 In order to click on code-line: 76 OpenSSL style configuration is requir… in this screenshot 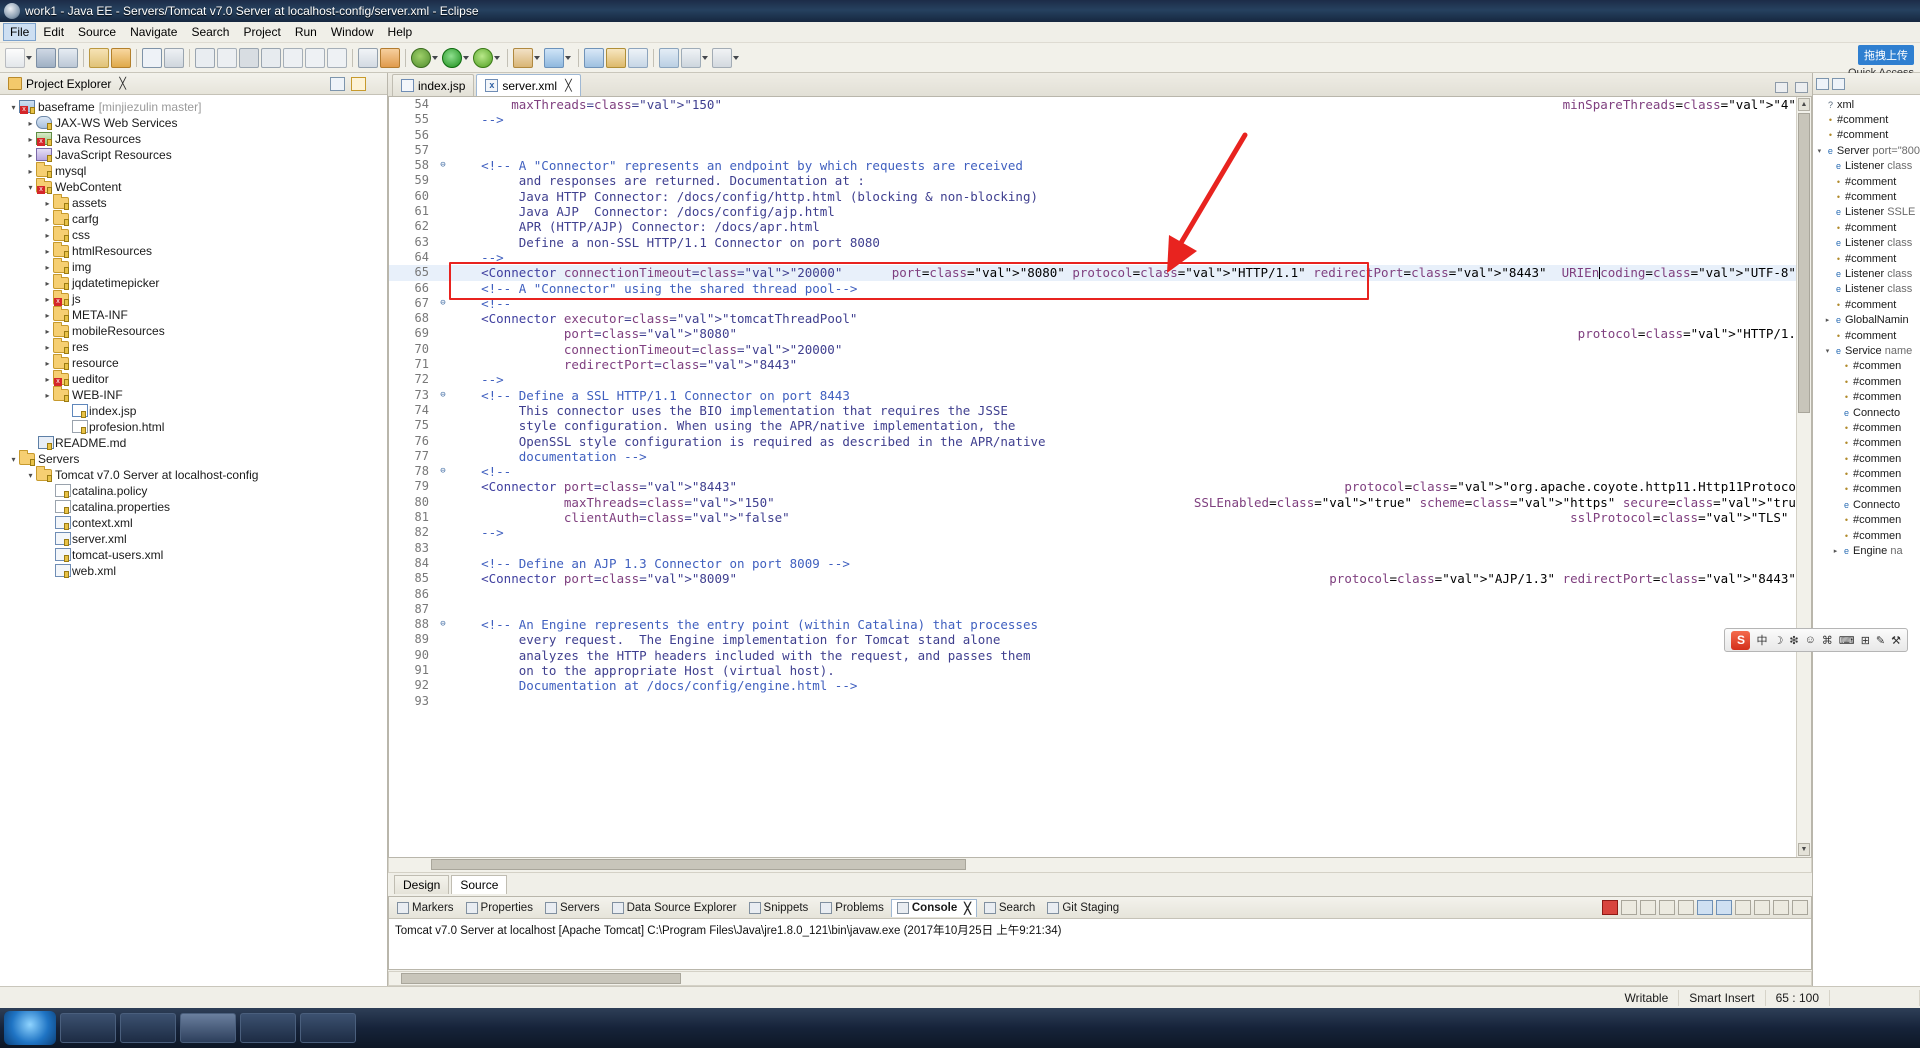, I will do `click(1100, 441)`.